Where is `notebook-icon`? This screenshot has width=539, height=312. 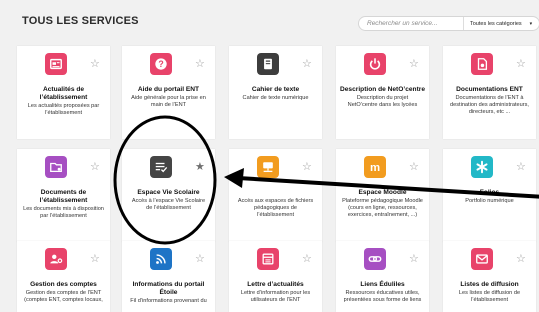 notebook-icon is located at coordinates (267, 64).